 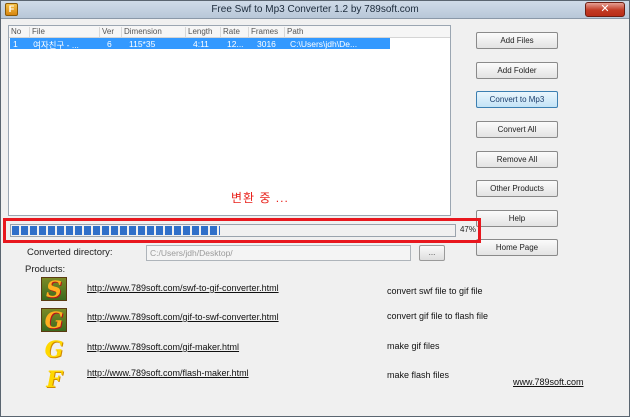 I want to click on product-desc-swf-to-gif: convert swf file to gif file, so click(x=435, y=291).